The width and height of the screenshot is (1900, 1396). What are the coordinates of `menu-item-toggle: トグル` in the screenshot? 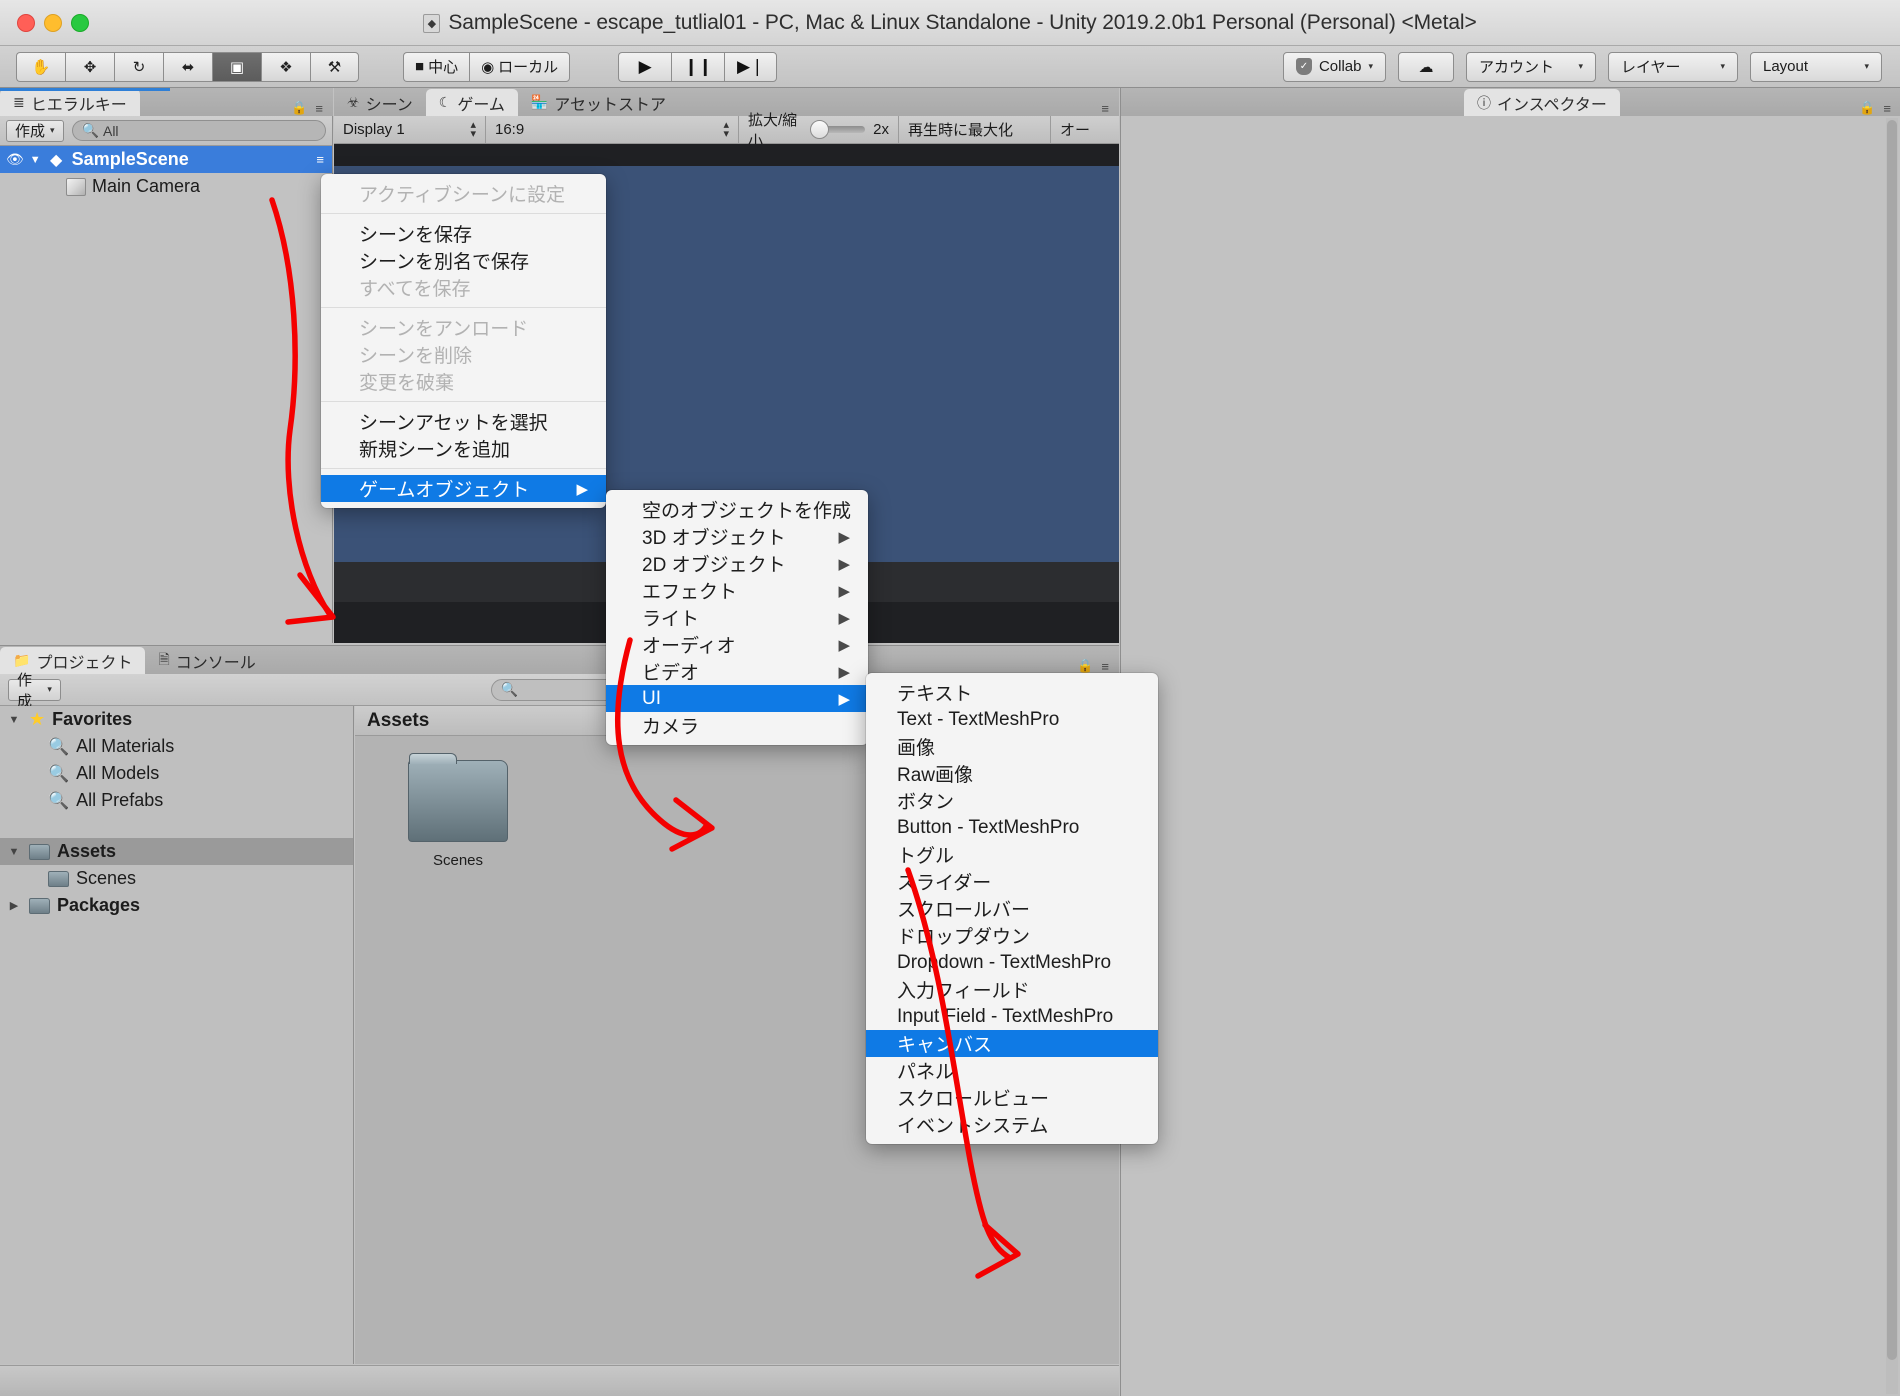 It's located at (1012, 854).